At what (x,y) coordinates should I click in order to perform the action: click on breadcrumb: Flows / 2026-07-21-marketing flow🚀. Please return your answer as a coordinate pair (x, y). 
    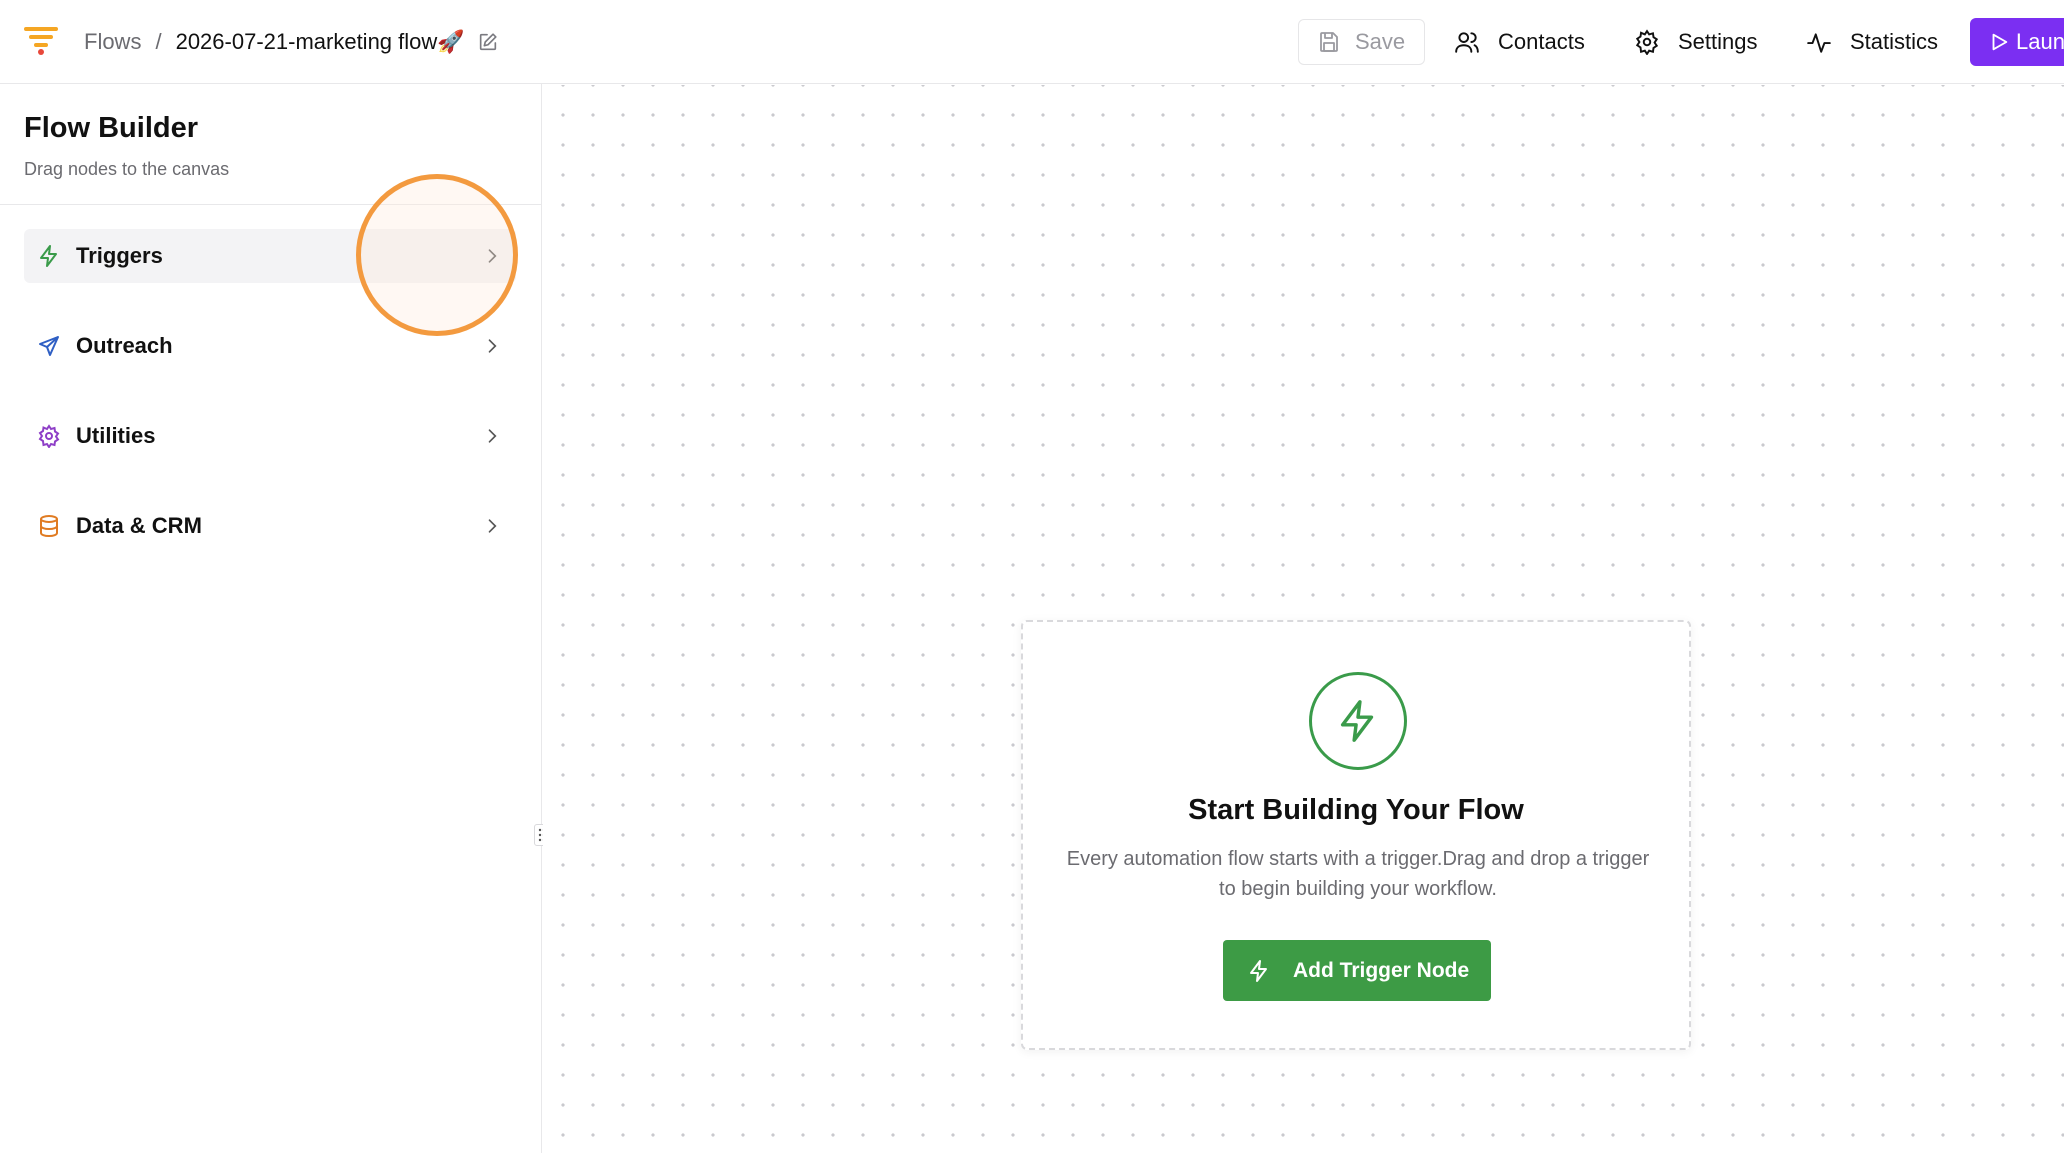
    Looking at the image, I should click on (291, 42).